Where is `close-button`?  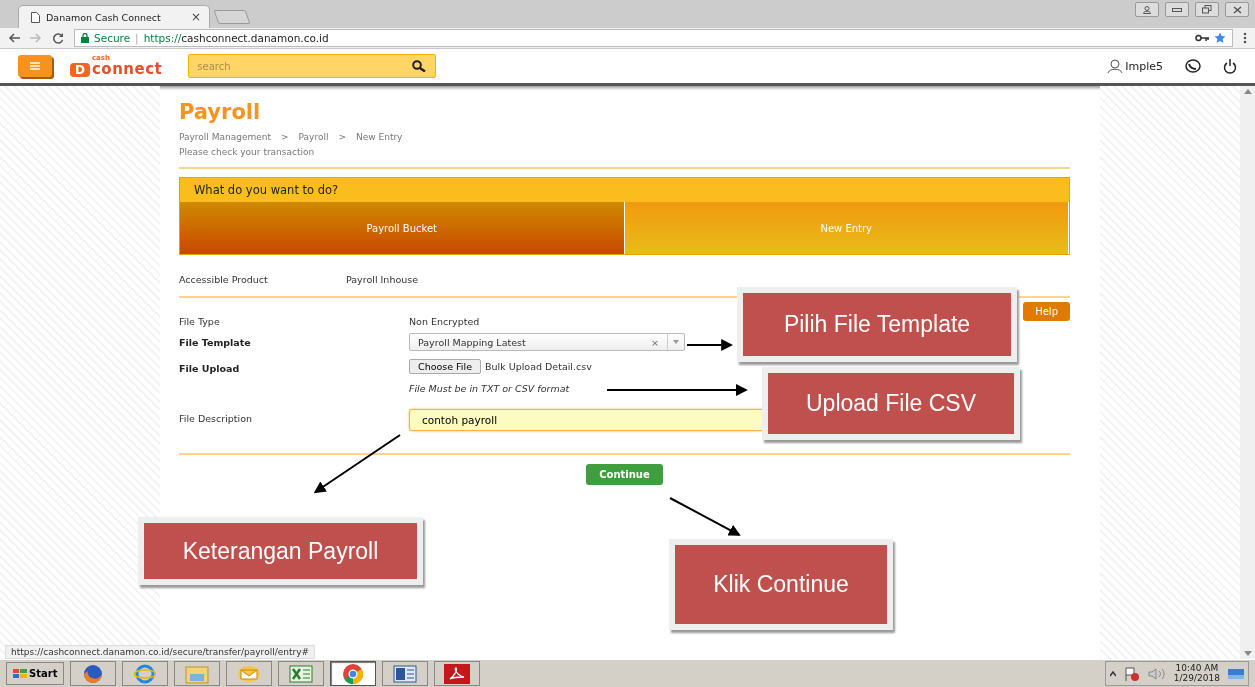
close-button is located at coordinates (1237, 9).